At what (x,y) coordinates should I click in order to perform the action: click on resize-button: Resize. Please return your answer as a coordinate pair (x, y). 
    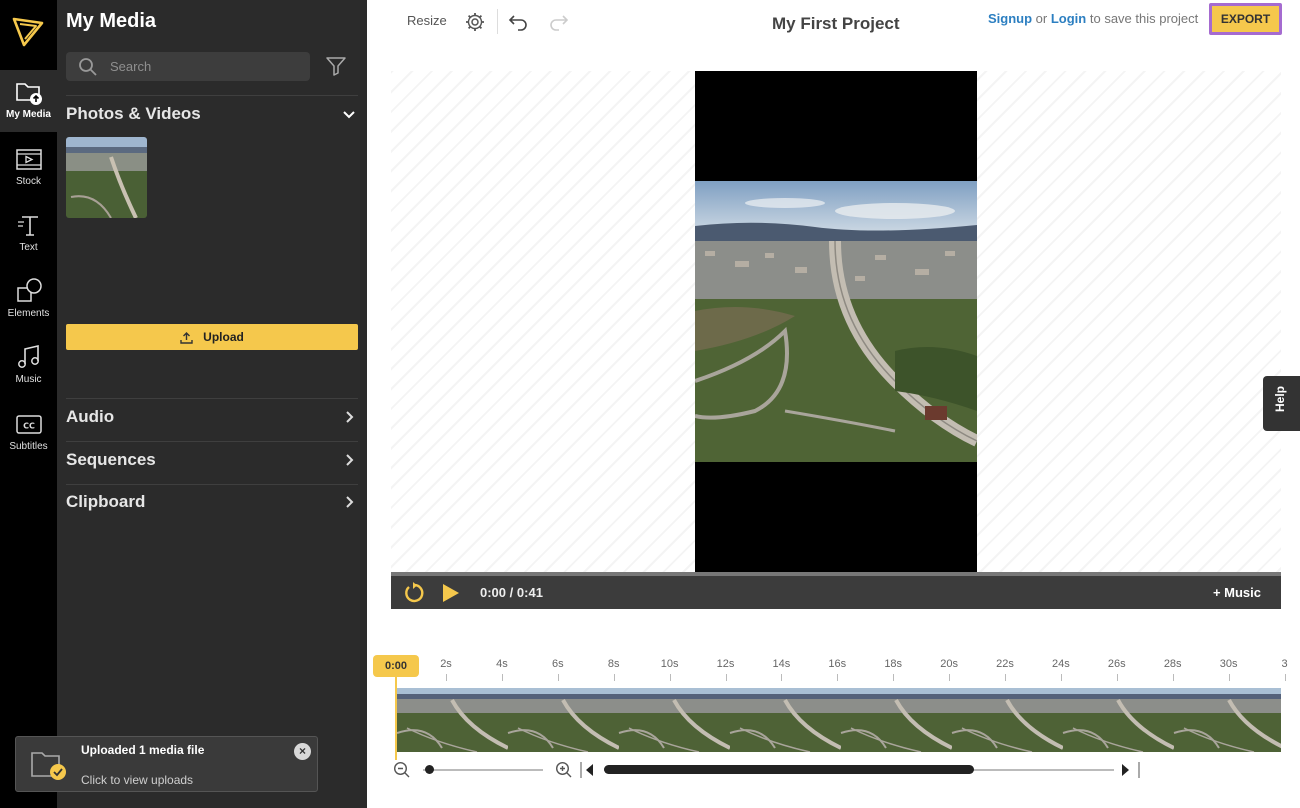
    Looking at the image, I should click on (427, 20).